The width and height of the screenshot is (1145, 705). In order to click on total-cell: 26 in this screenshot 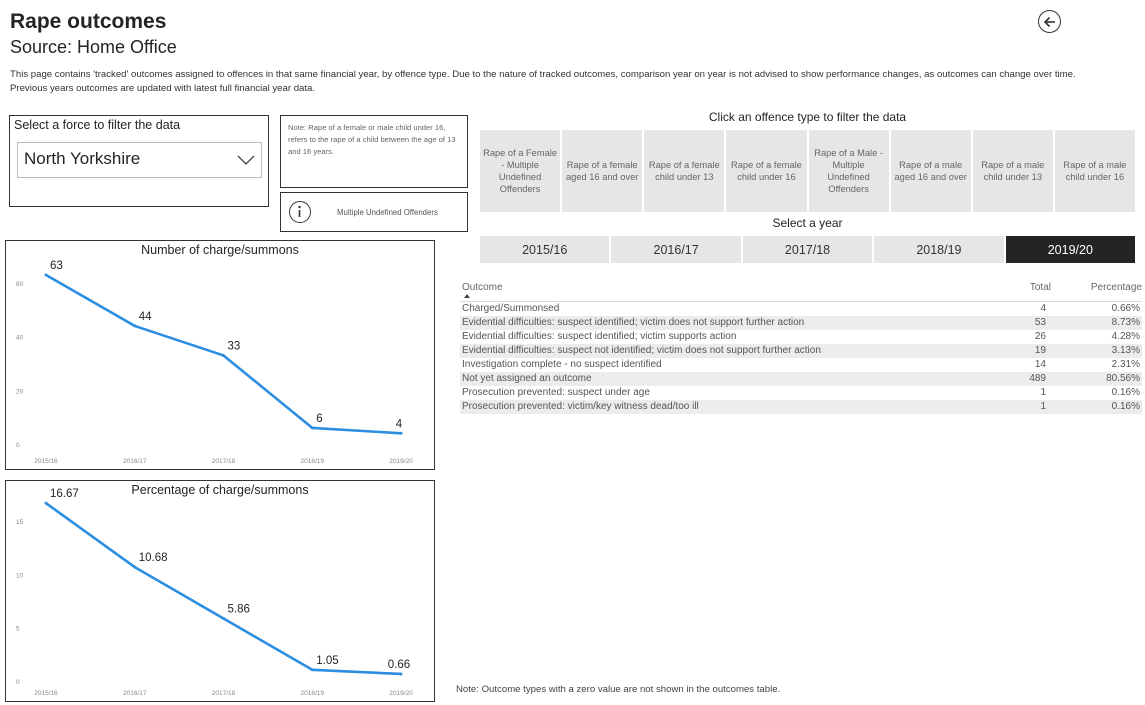, I will do `click(1040, 336)`.